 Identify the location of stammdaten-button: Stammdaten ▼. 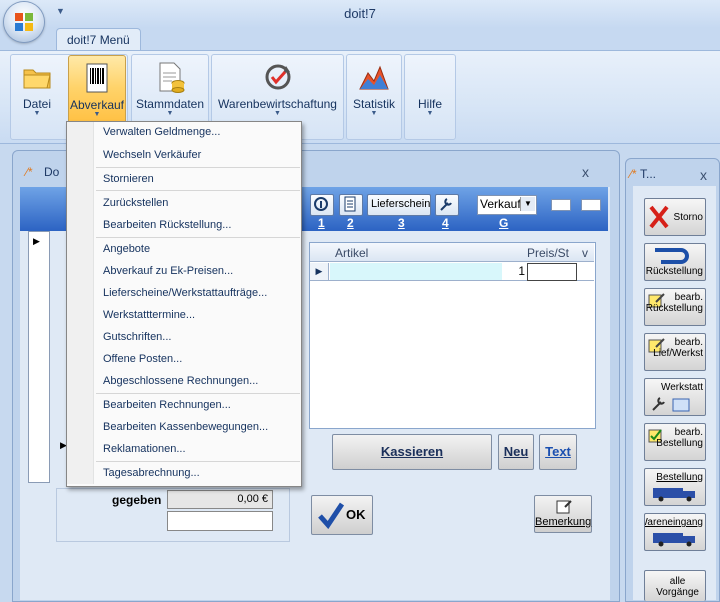
(170, 90).